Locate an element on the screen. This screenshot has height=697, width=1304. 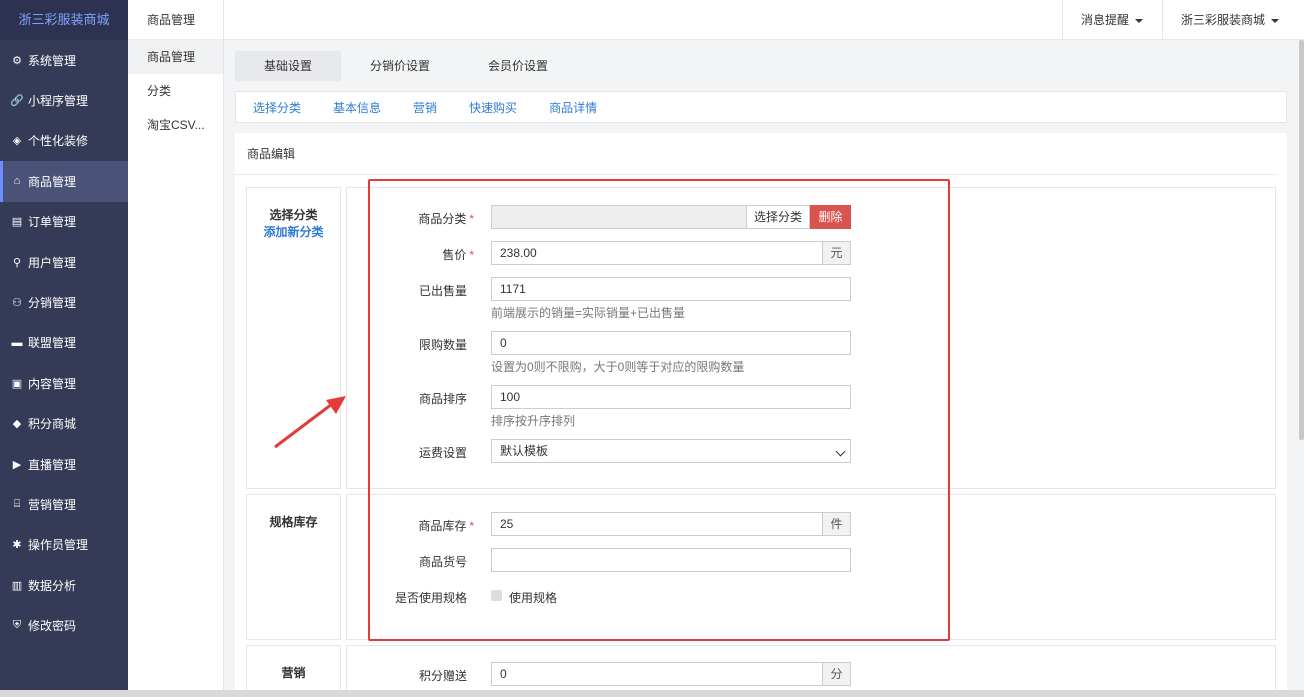
points-unit: 分 is located at coordinates (836, 674).